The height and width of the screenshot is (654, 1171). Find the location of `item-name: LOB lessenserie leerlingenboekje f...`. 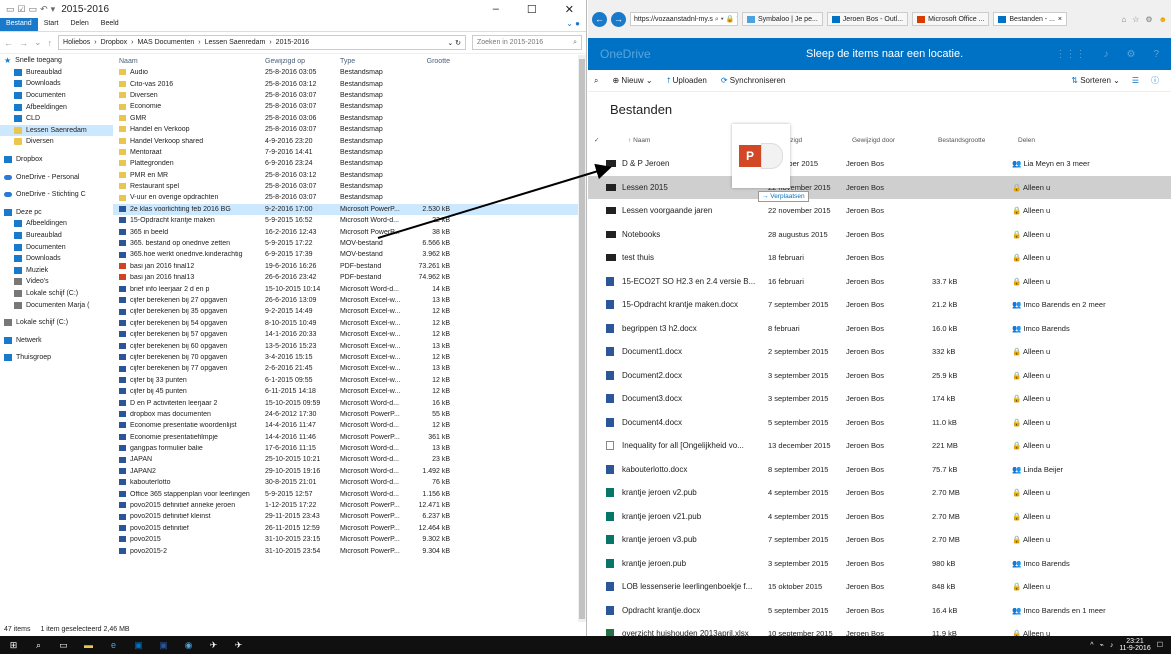

item-name: LOB lessenserie leerlingenboekje f... is located at coordinates (695, 586).